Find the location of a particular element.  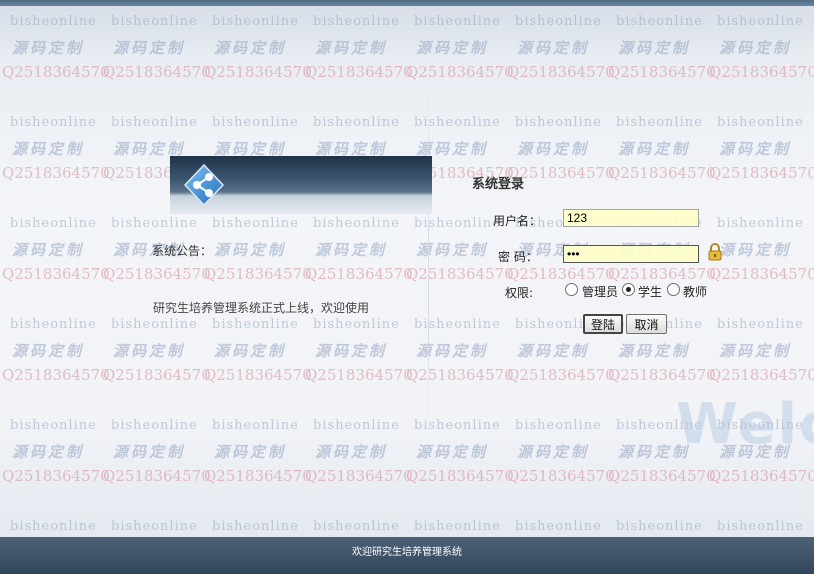

role-label-student: 学生 is located at coordinates (650, 292).